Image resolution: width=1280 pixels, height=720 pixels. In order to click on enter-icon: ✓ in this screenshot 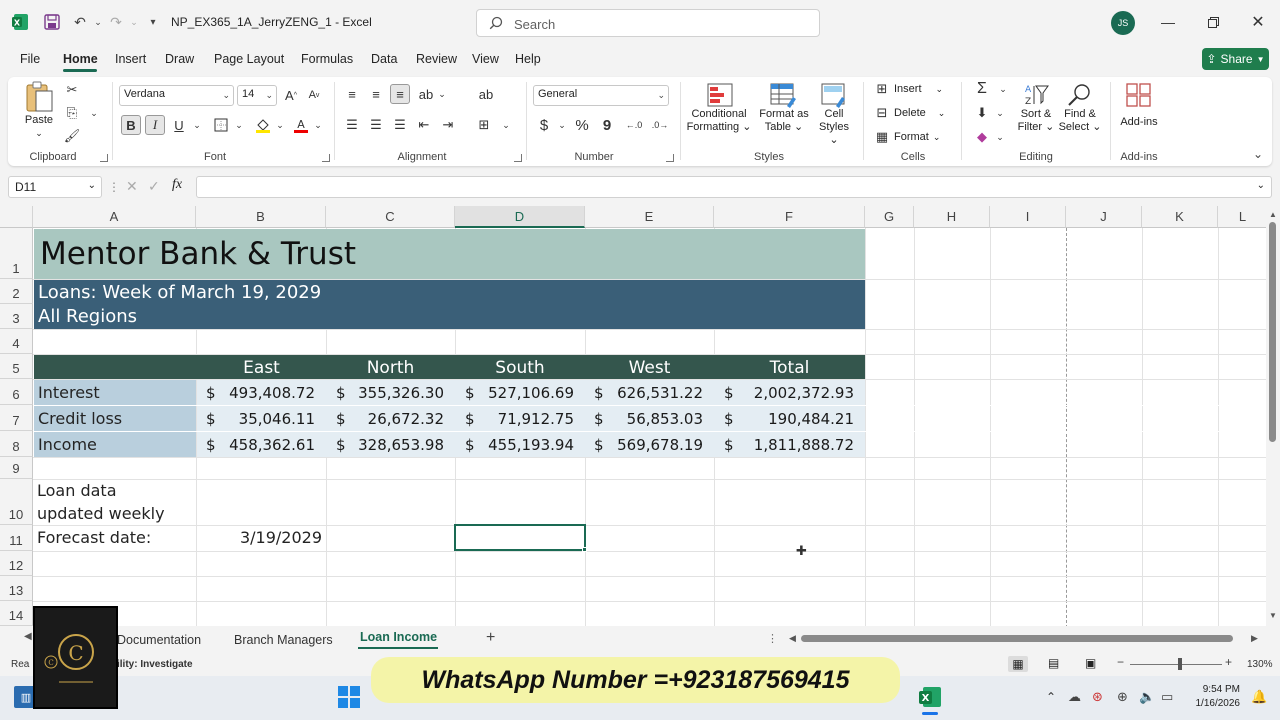, I will do `click(154, 186)`.